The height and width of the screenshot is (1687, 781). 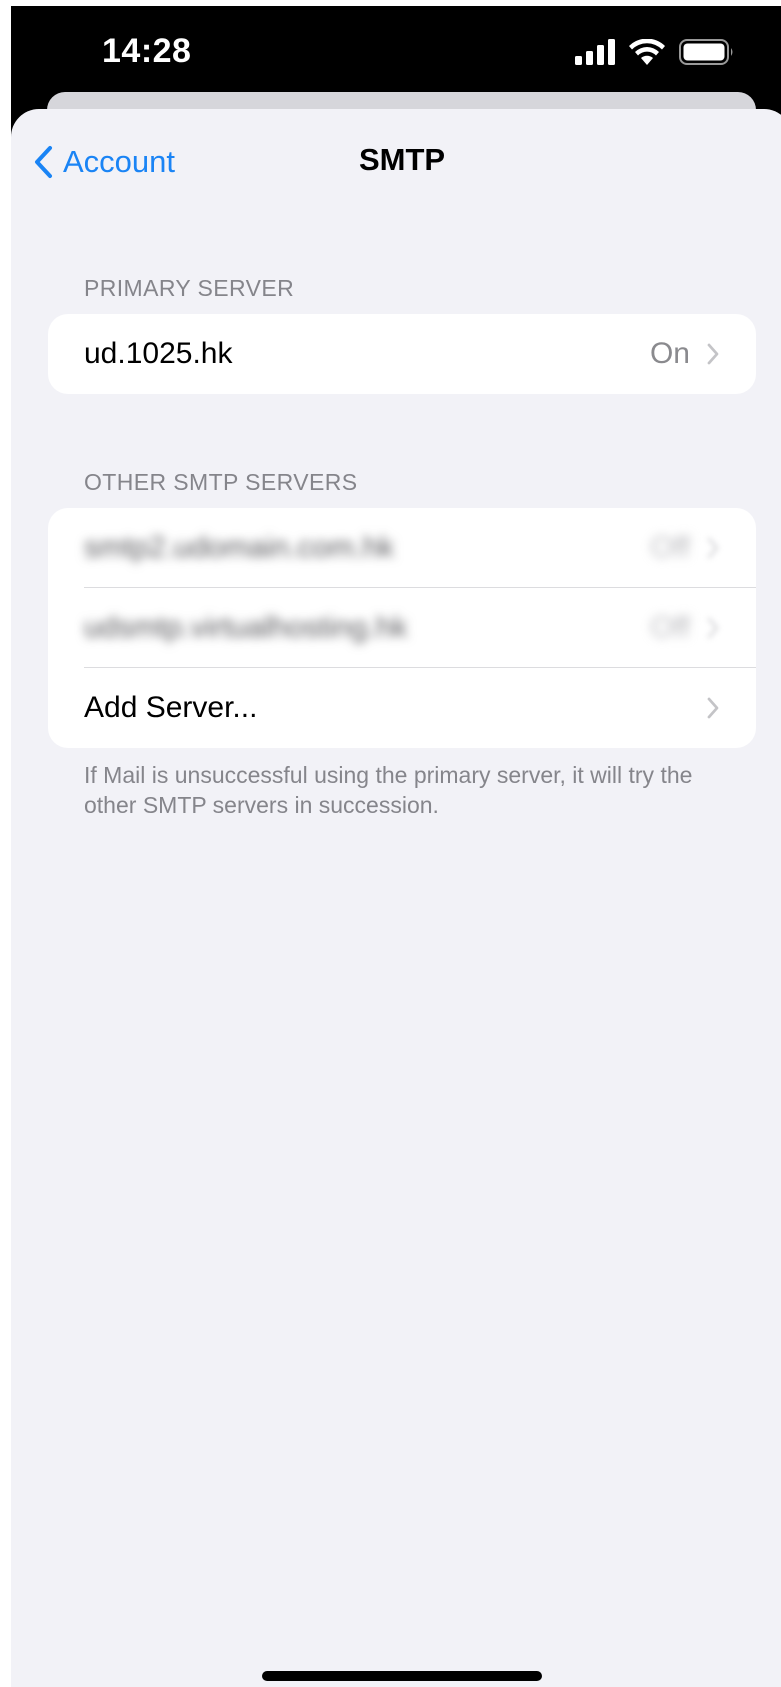 I want to click on primary-server-row: ud.1025.hk On, so click(x=402, y=354).